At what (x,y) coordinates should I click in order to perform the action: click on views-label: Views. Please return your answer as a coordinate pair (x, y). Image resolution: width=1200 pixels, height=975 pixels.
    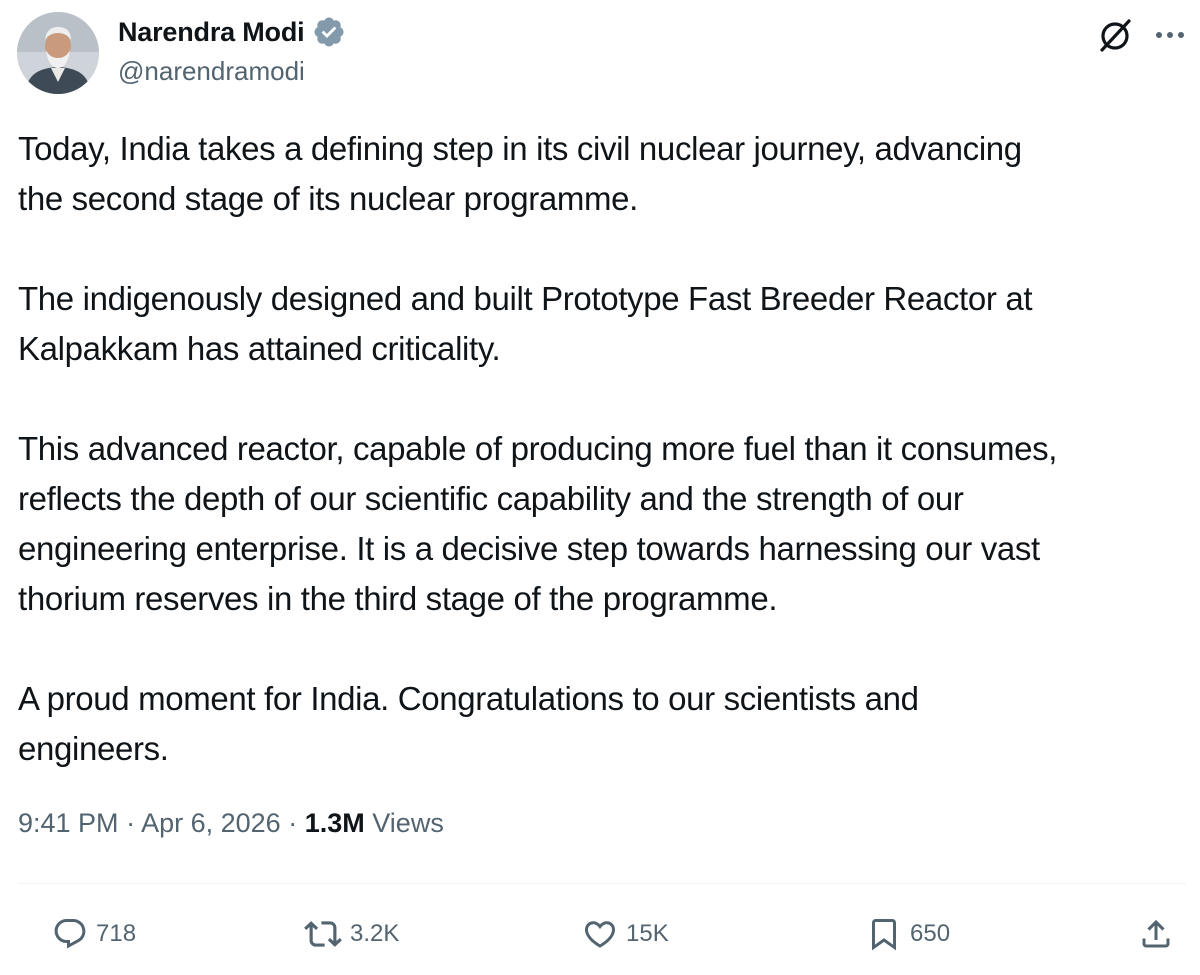
    Looking at the image, I should click on (408, 823).